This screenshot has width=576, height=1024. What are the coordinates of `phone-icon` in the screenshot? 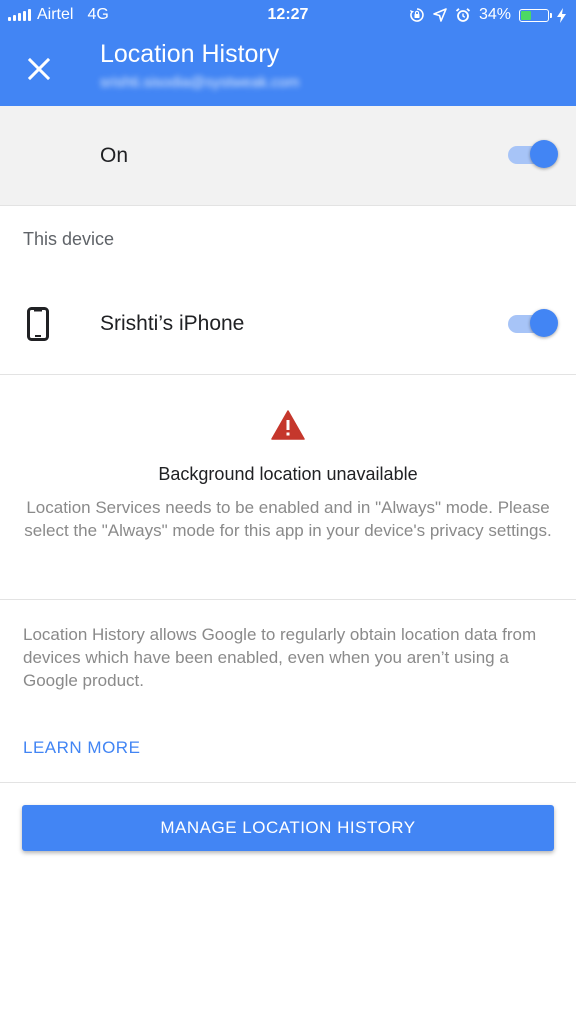 It's located at (38, 324).